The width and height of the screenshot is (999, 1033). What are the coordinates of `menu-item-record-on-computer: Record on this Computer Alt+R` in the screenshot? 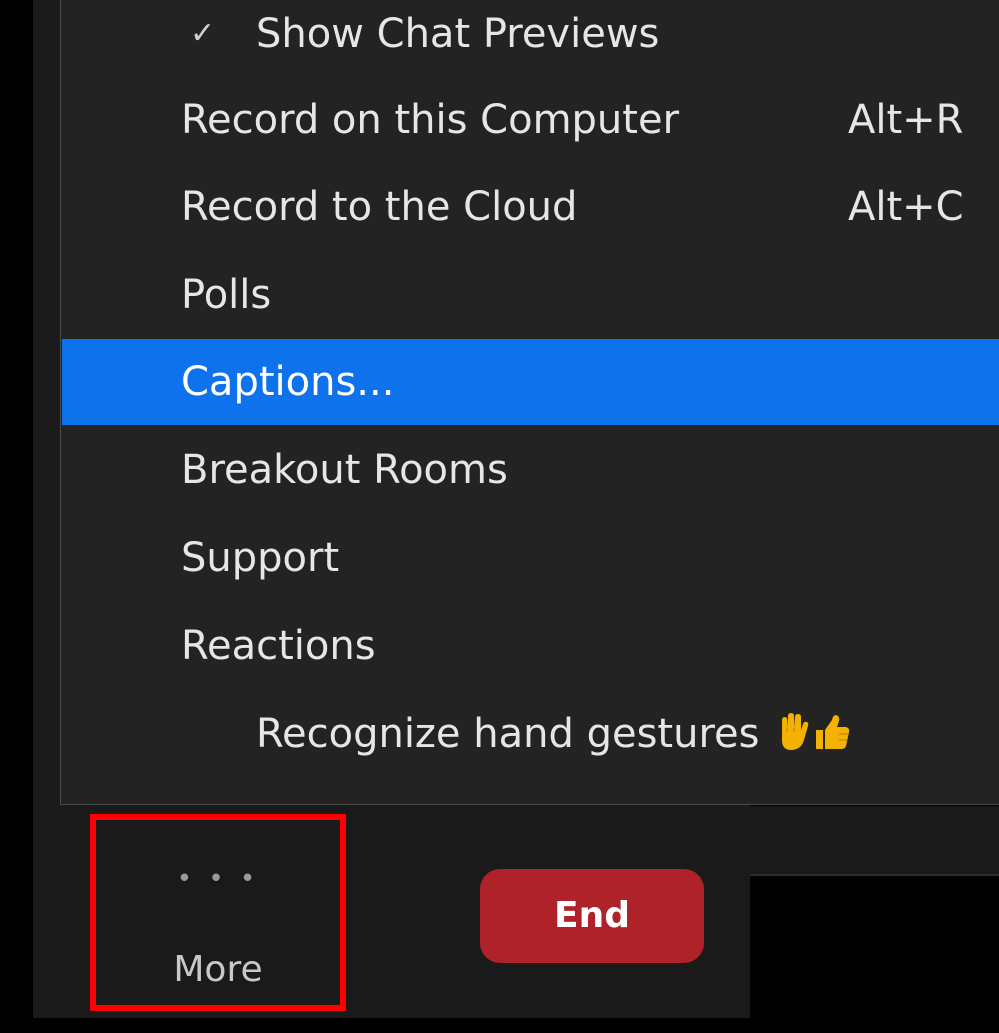 It's located at (530, 120).